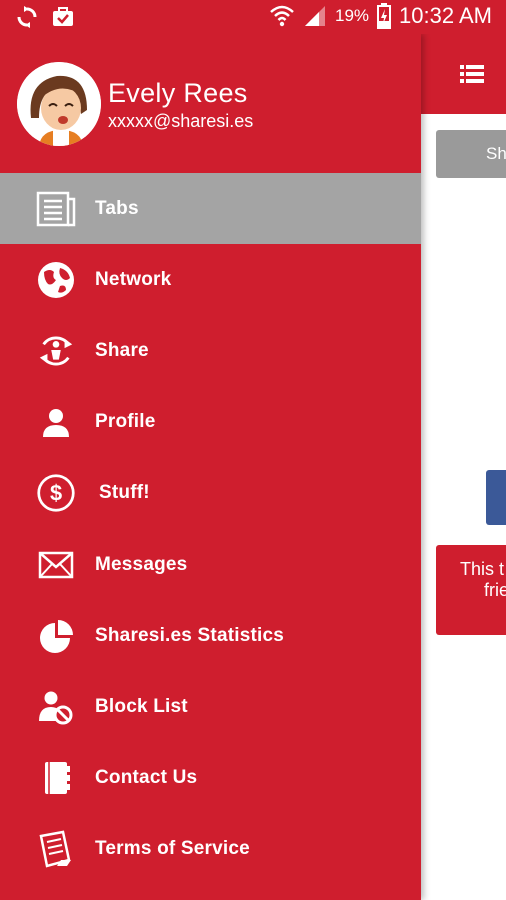 The image size is (506, 900). I want to click on globe-icon, so click(56, 280).